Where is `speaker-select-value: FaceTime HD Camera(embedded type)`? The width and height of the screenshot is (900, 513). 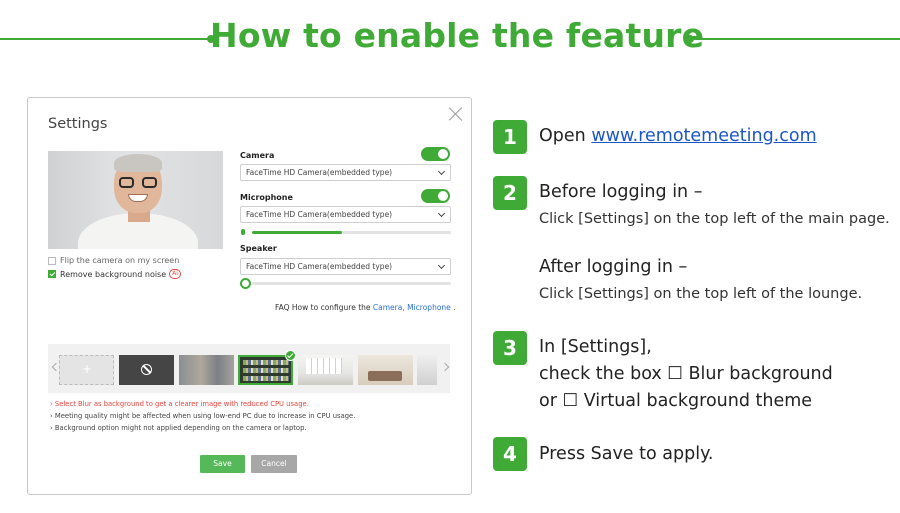
speaker-select-value: FaceTime HD Camera(embedded type) is located at coordinates (319, 266).